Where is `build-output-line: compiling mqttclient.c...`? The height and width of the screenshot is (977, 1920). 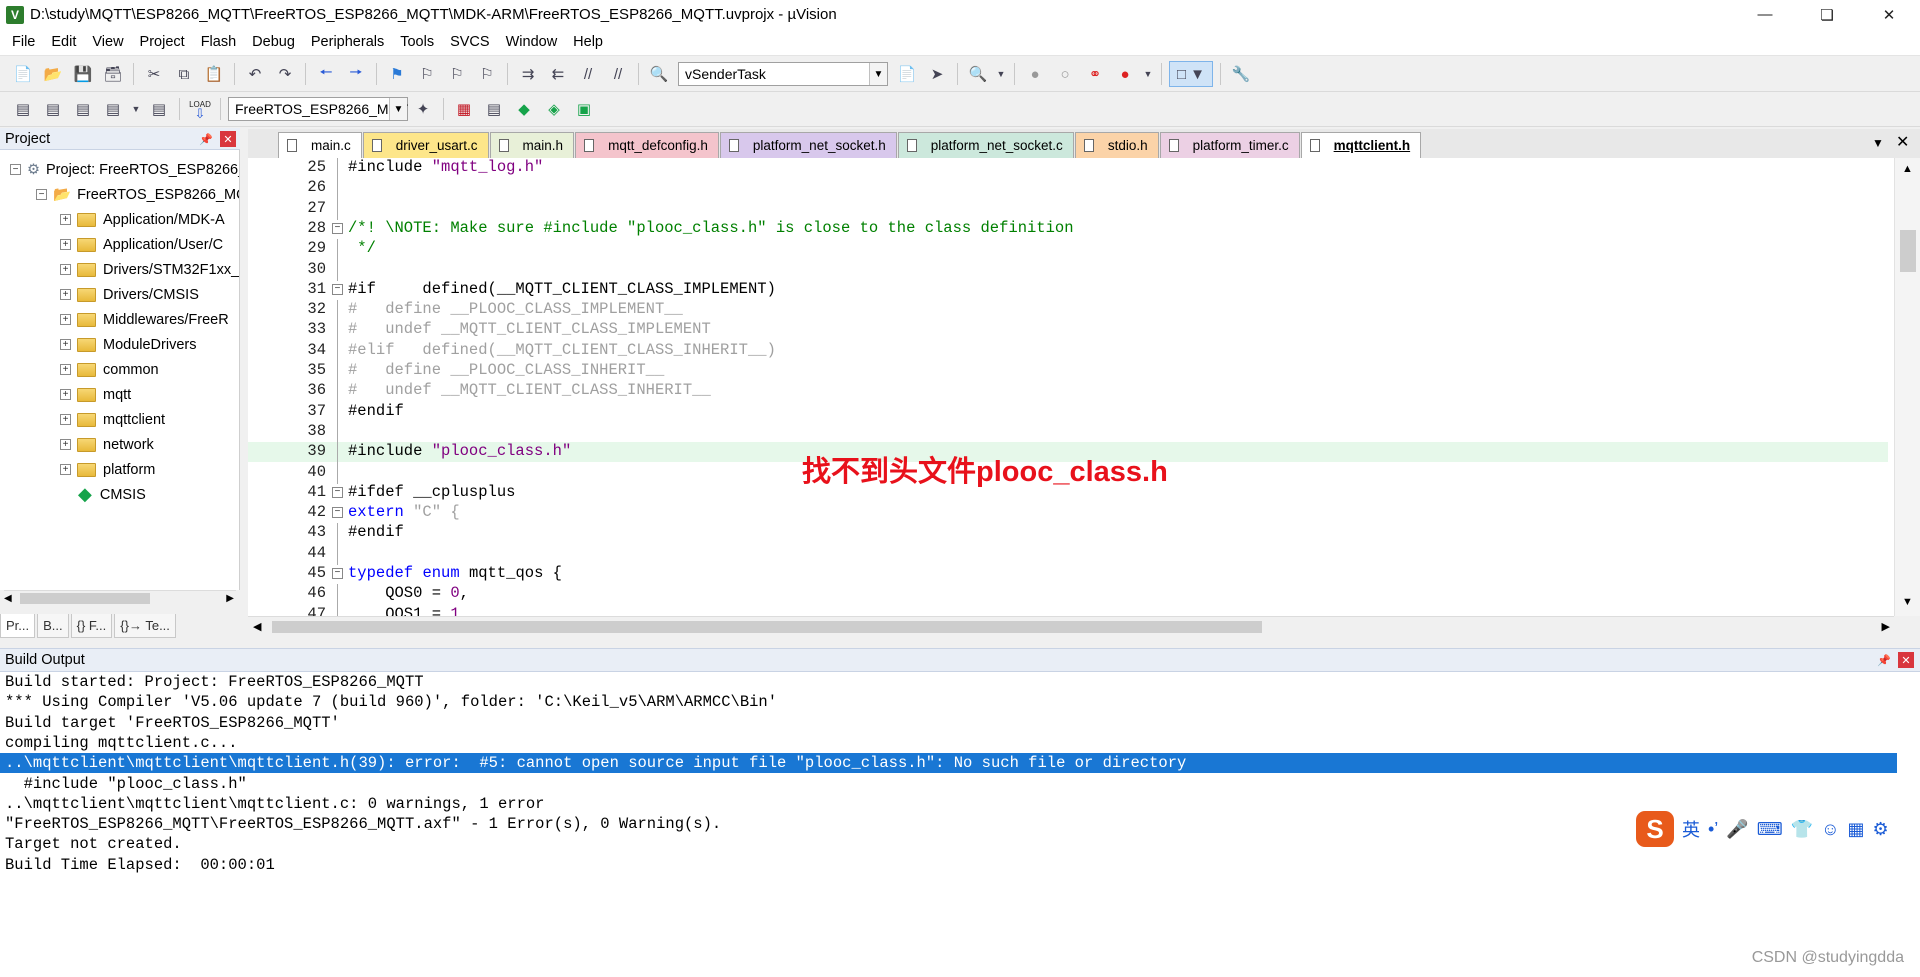
build-output-line: compiling mqttclient.c... is located at coordinates (121, 743).